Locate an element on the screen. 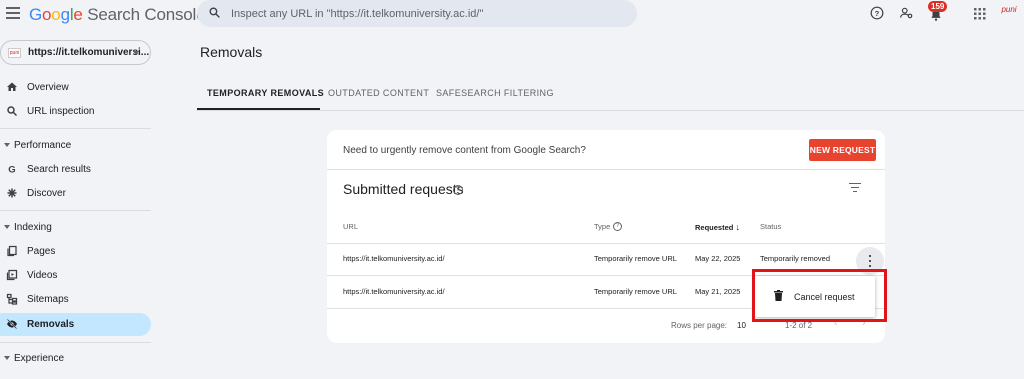 Image resolution: width=1024 pixels, height=379 pixels. tab-temporary-removals: TEMPORARY REMOVALS is located at coordinates (265, 93).